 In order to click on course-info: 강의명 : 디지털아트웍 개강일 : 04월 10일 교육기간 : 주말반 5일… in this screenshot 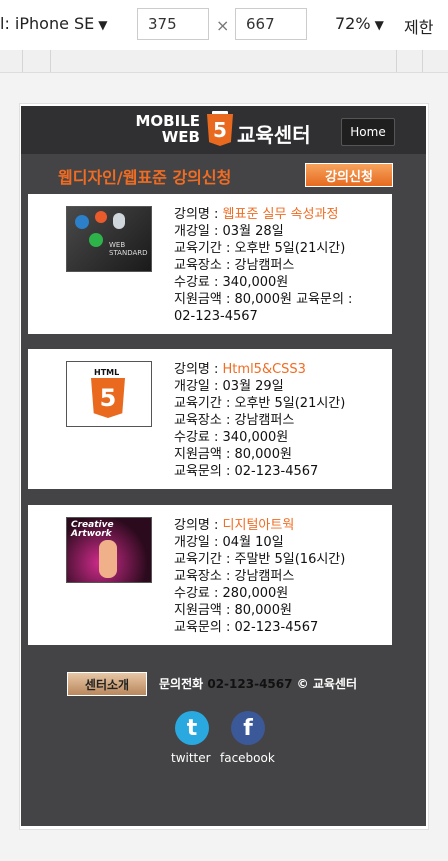, I will do `click(260, 576)`.